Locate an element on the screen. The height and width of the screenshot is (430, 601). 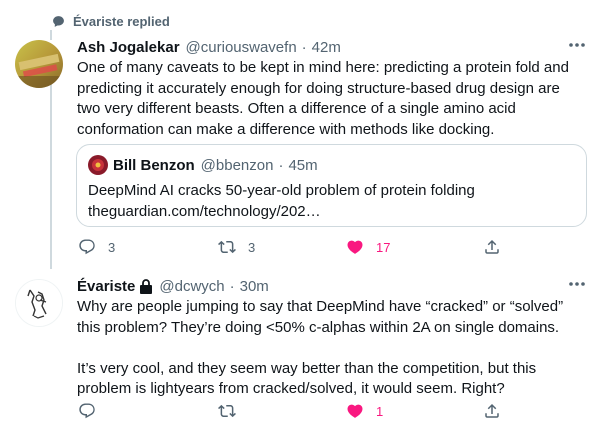
quote-author-name: Bill Benzon is located at coordinates (154, 165).